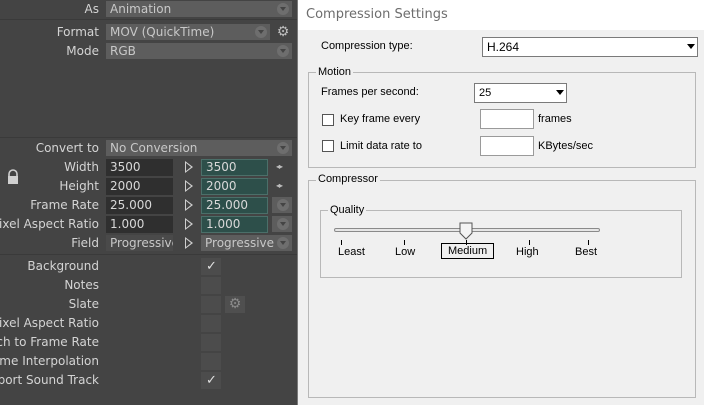 The width and height of the screenshot is (704, 405). What do you see at coordinates (503, 47) in the screenshot?
I see `compression-type-value: H.264` at bounding box center [503, 47].